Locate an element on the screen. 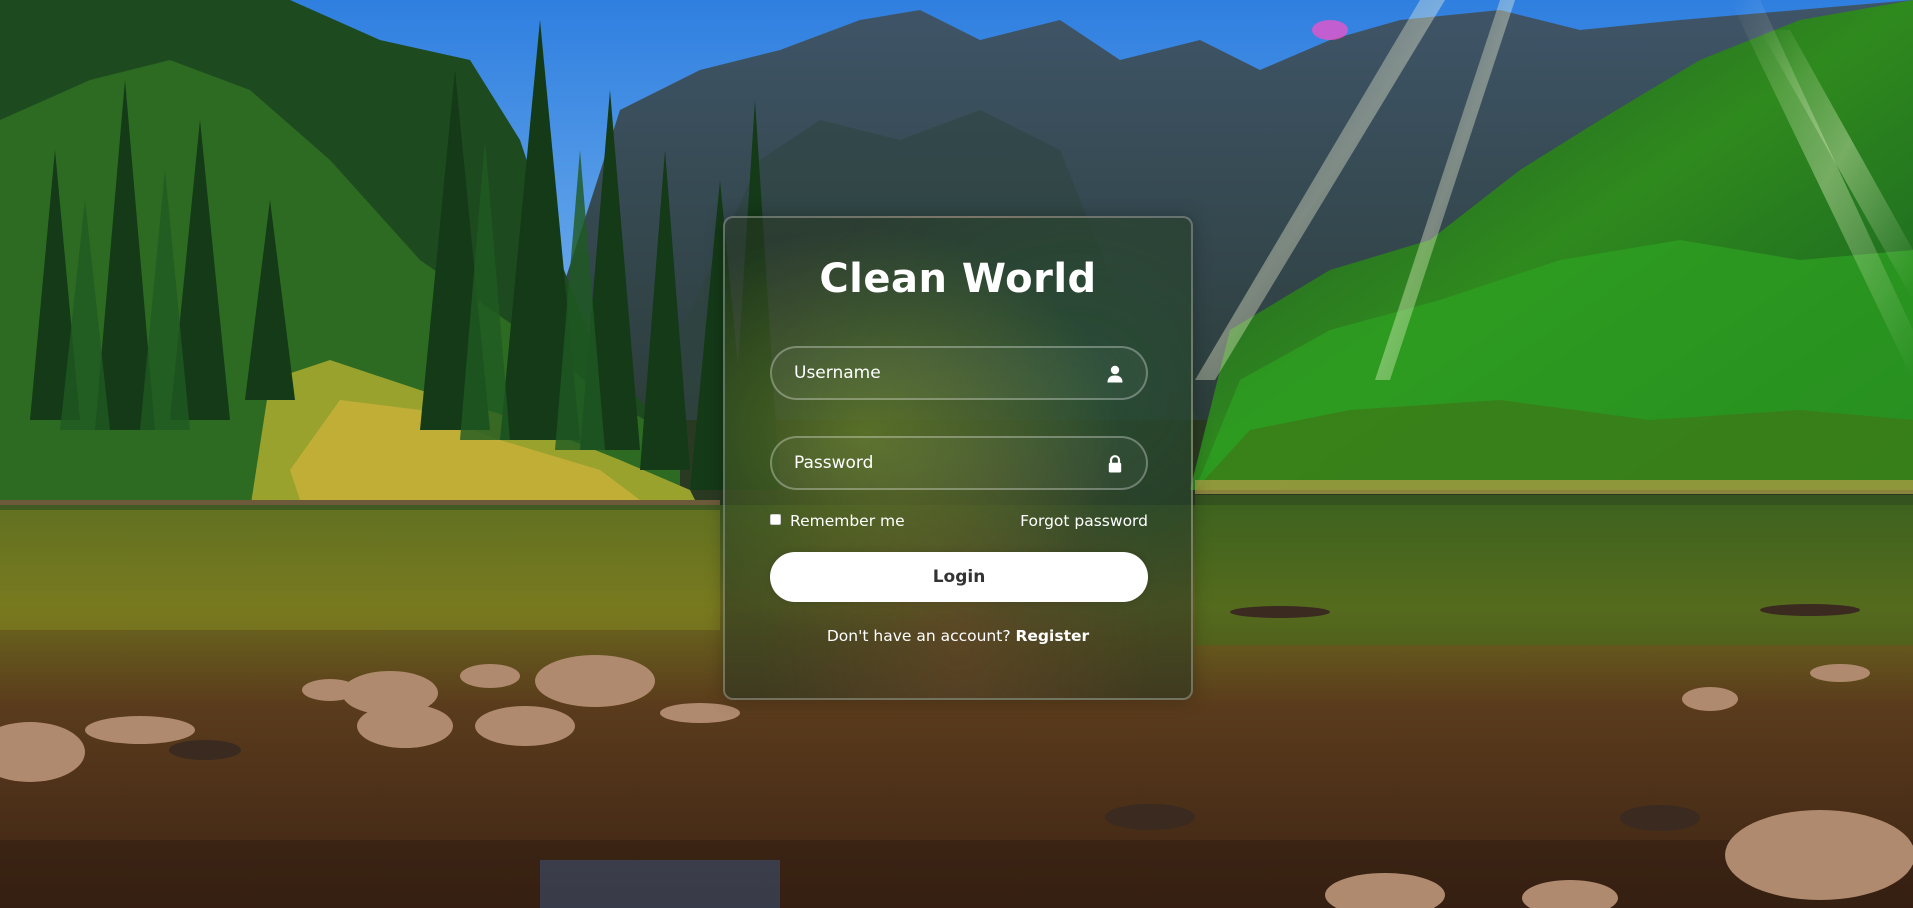 The width and height of the screenshot is (1913, 908). remember-me: Remember me is located at coordinates (837, 521).